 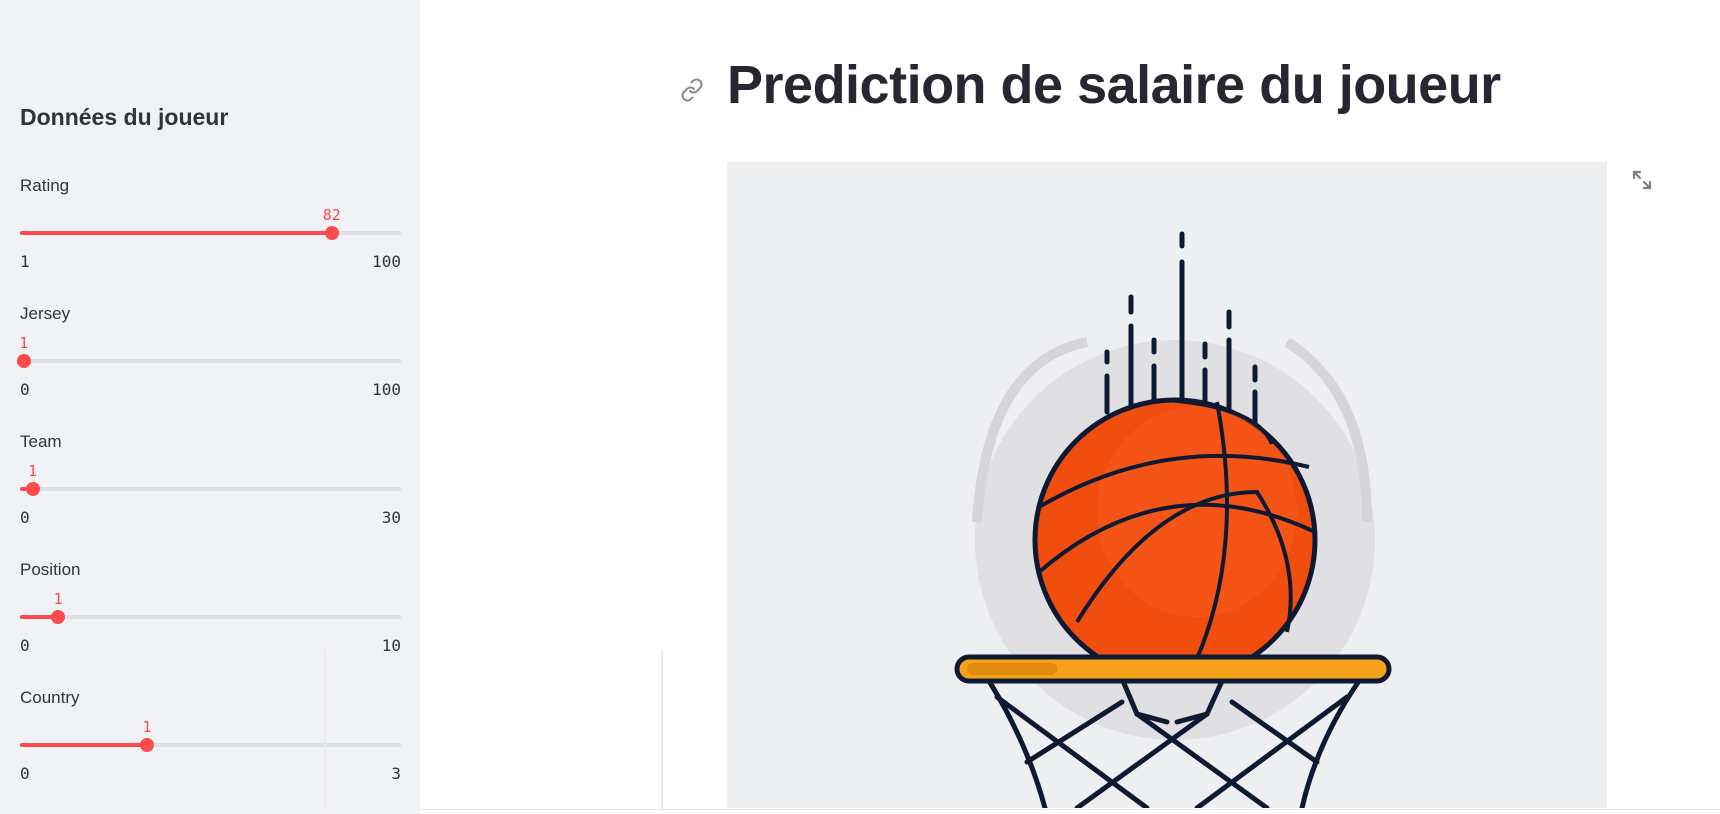 I want to click on slider-jersey: Jersey 1 0 100, so click(x=208, y=364).